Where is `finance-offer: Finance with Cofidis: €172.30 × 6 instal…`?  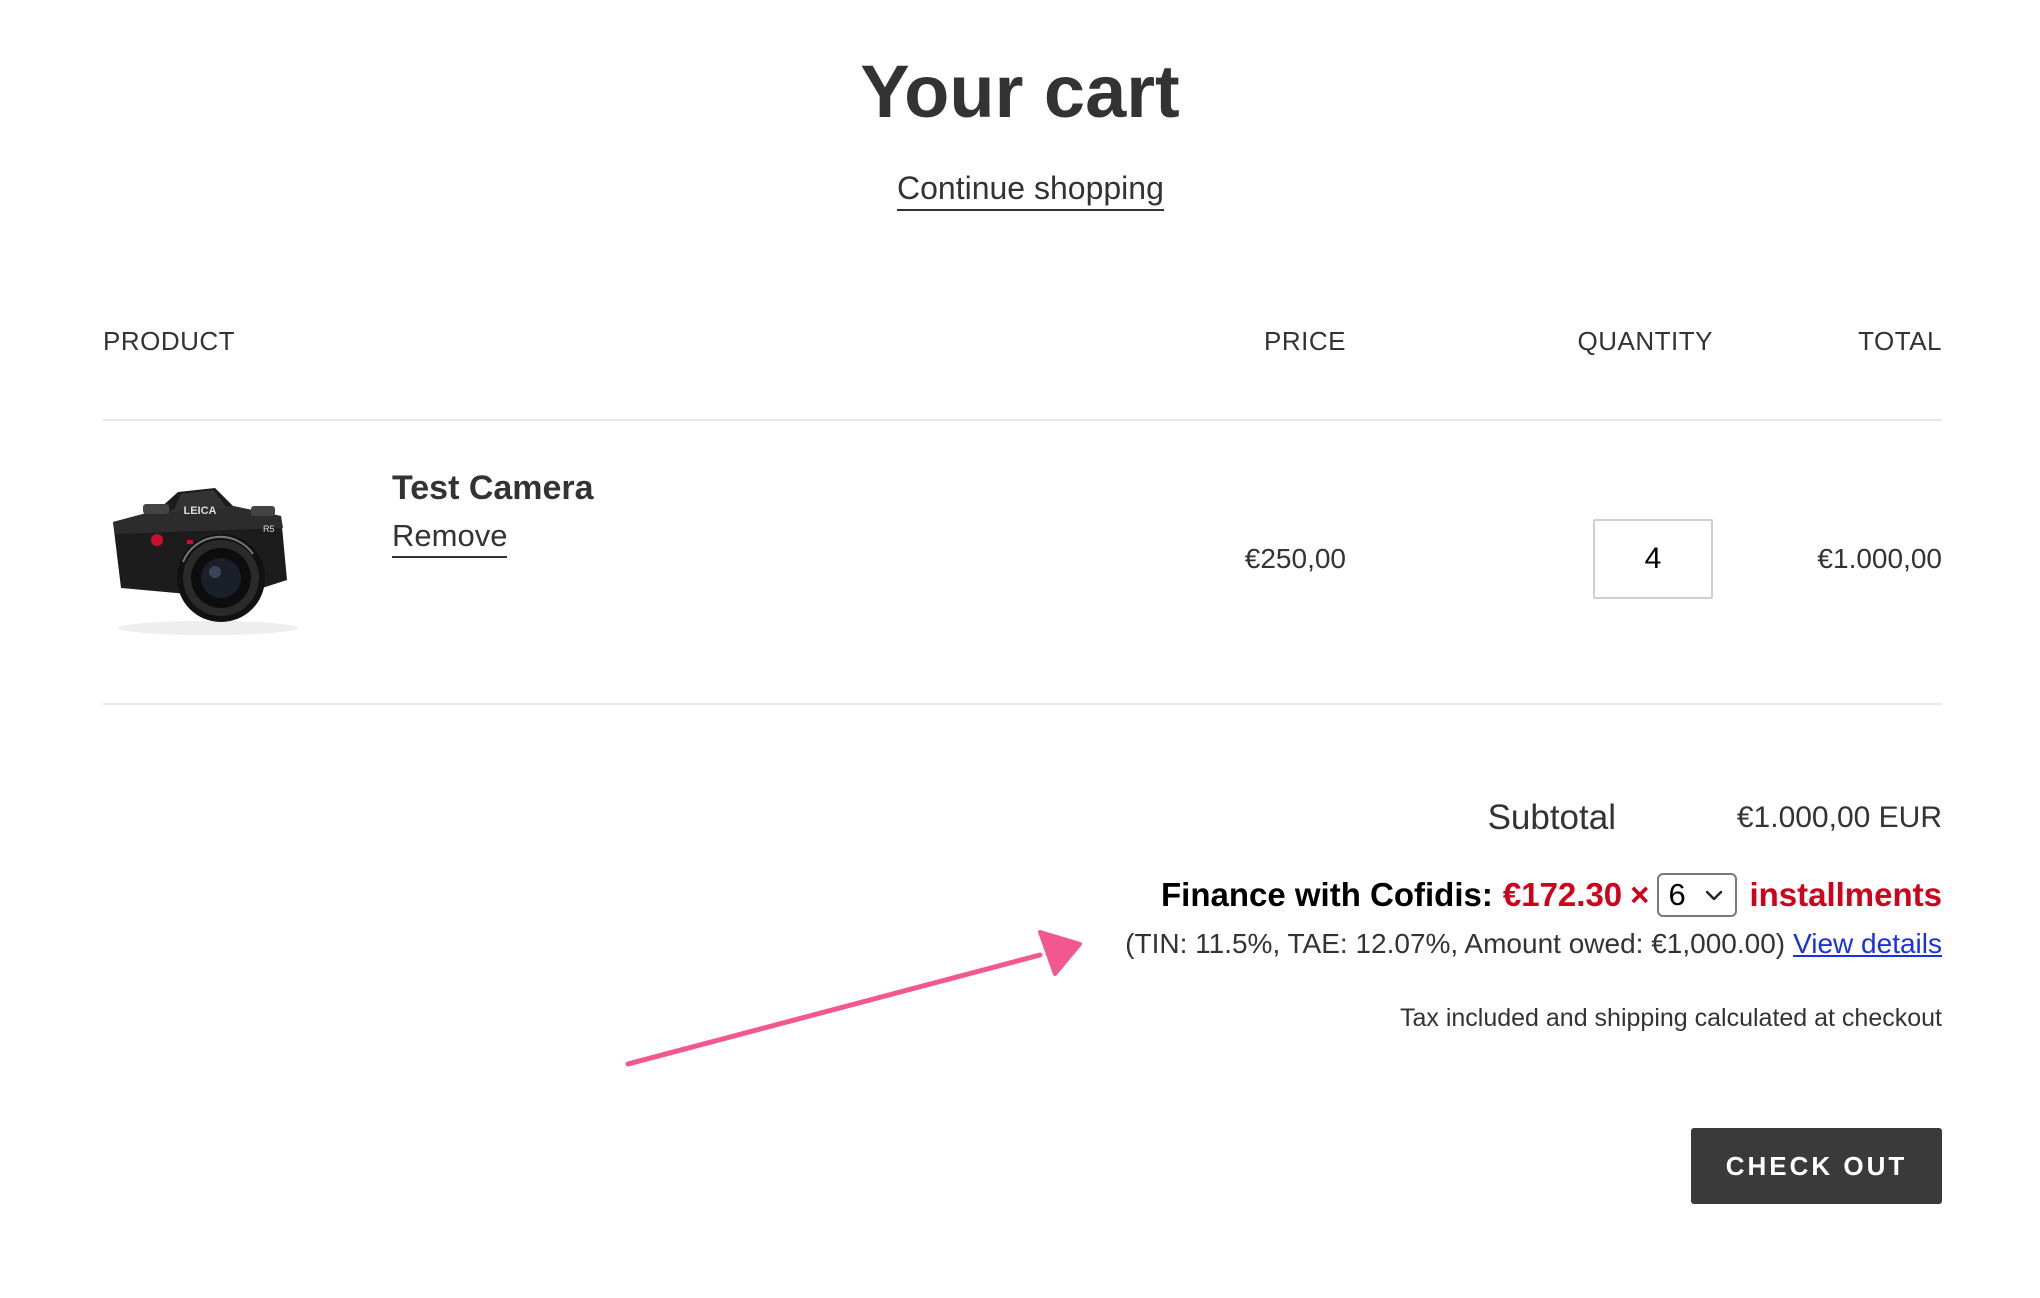
finance-offer: Finance with Cofidis: €172.30 × 6 instal… is located at coordinates (1551, 895).